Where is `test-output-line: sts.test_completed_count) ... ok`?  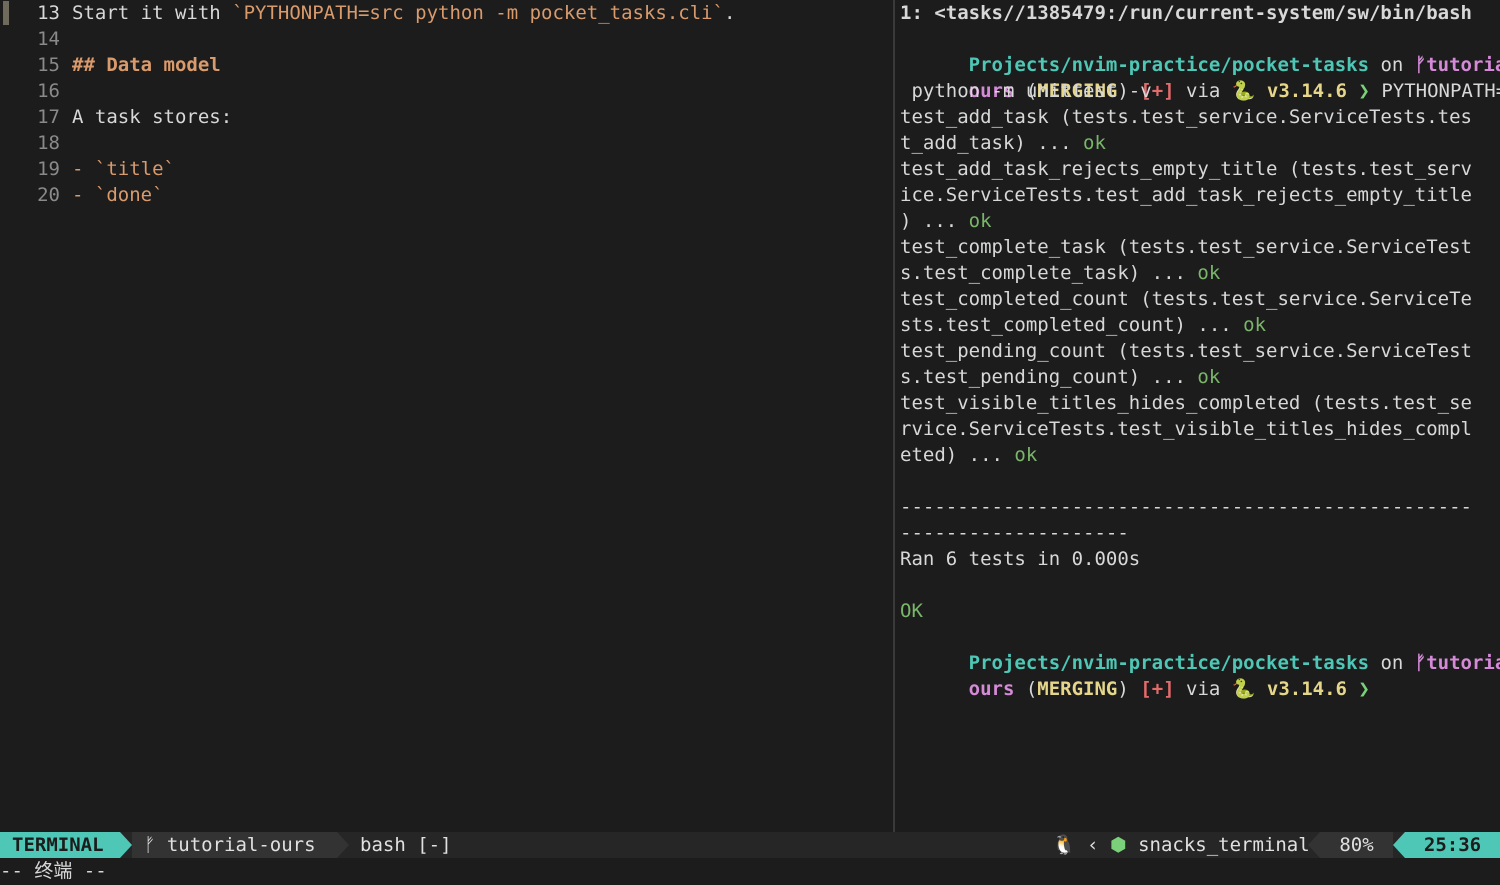
test-output-line: sts.test_completed_count) ... ok is located at coordinates (1083, 325).